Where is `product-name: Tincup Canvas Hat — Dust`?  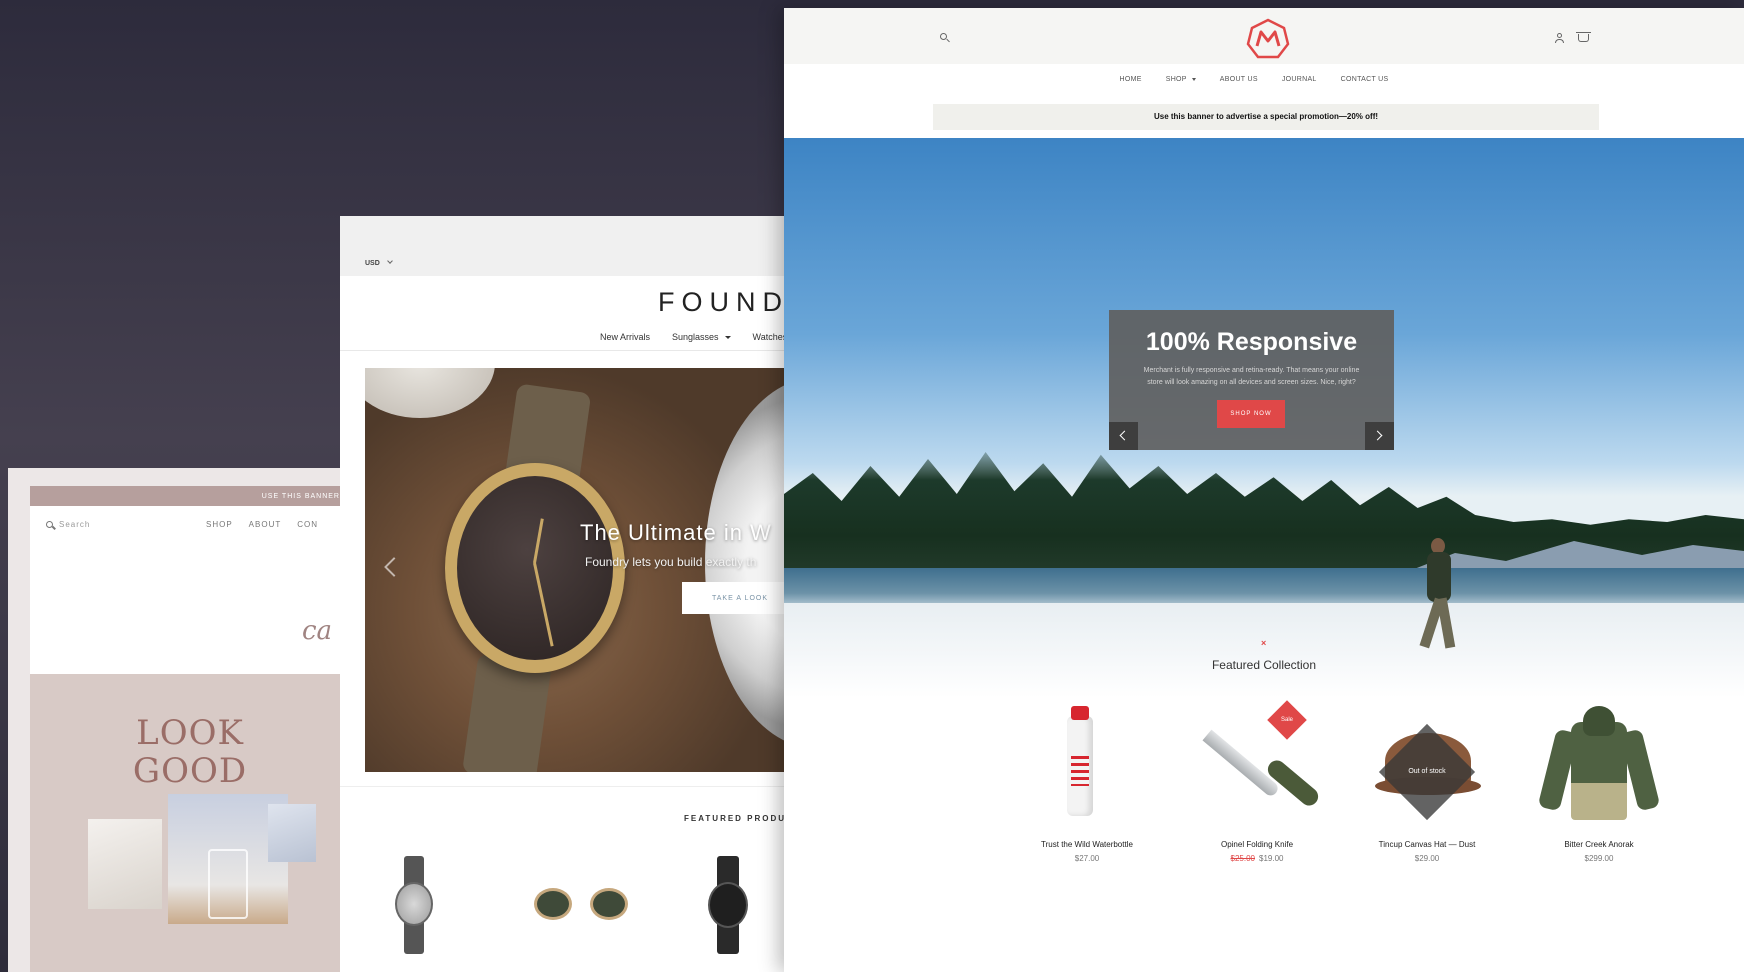 product-name: Tincup Canvas Hat — Dust is located at coordinates (1427, 844).